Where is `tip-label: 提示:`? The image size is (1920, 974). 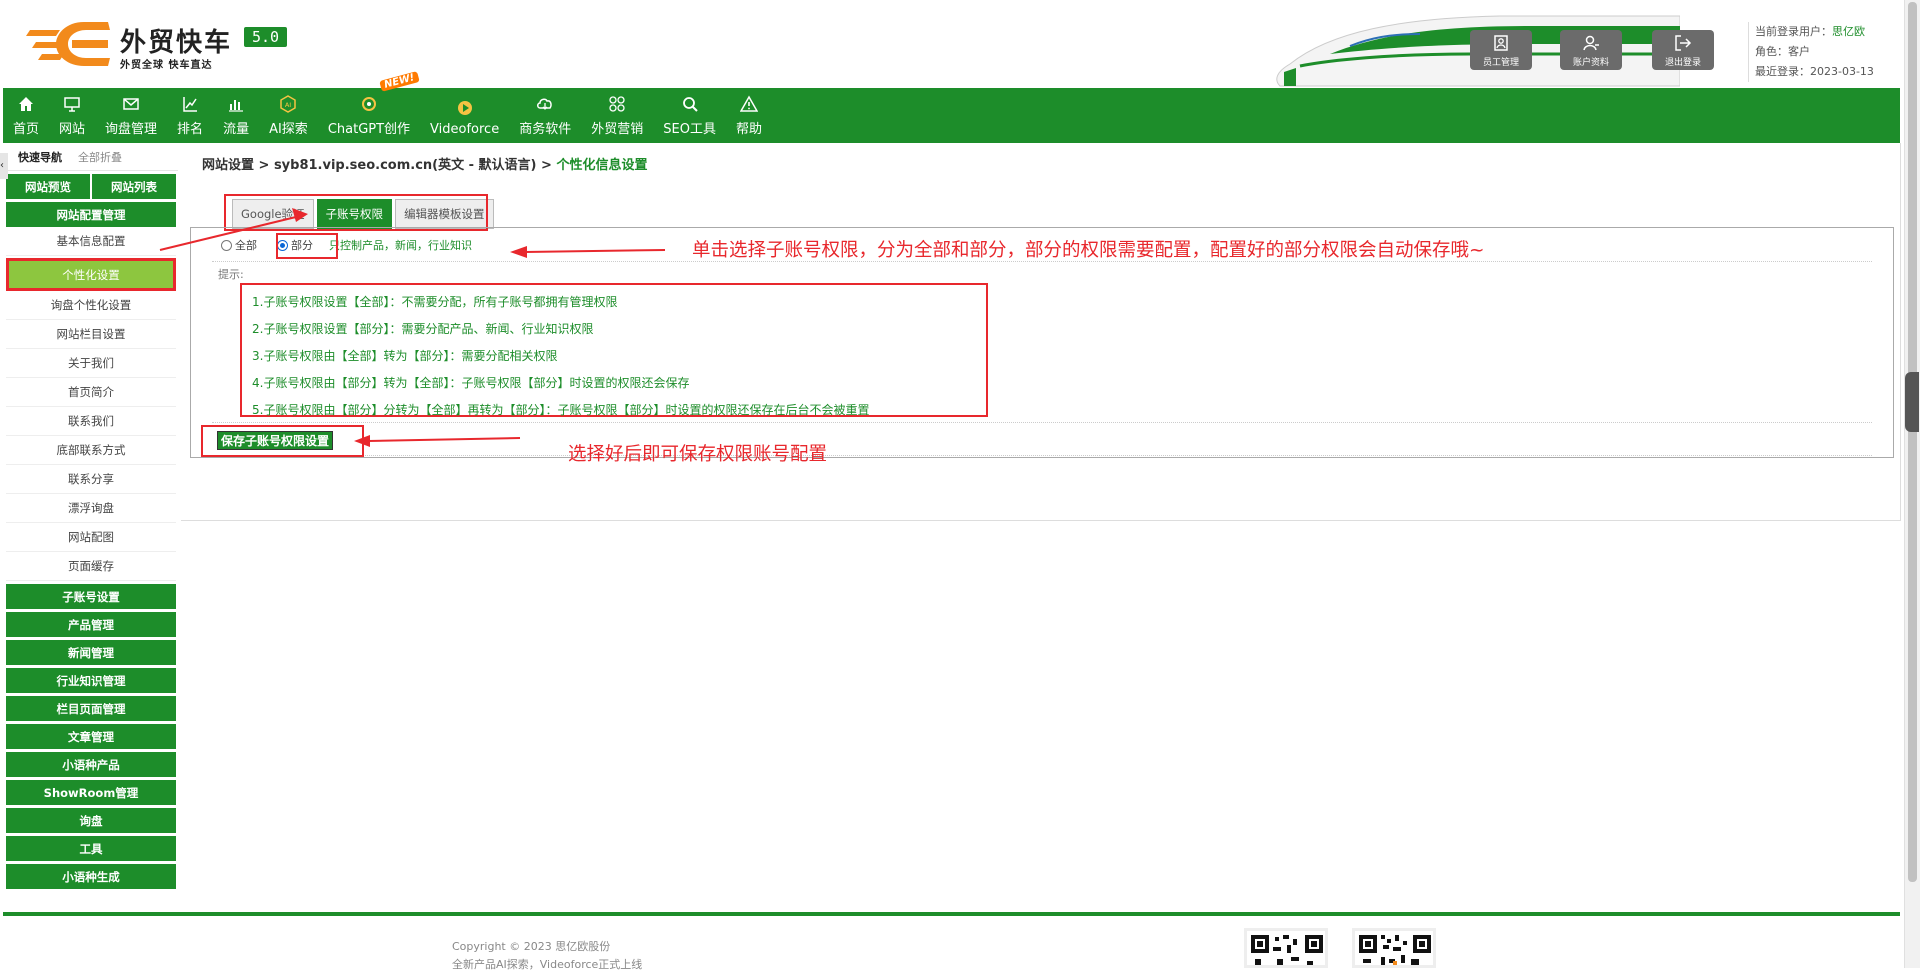 tip-label: 提示: is located at coordinates (231, 274).